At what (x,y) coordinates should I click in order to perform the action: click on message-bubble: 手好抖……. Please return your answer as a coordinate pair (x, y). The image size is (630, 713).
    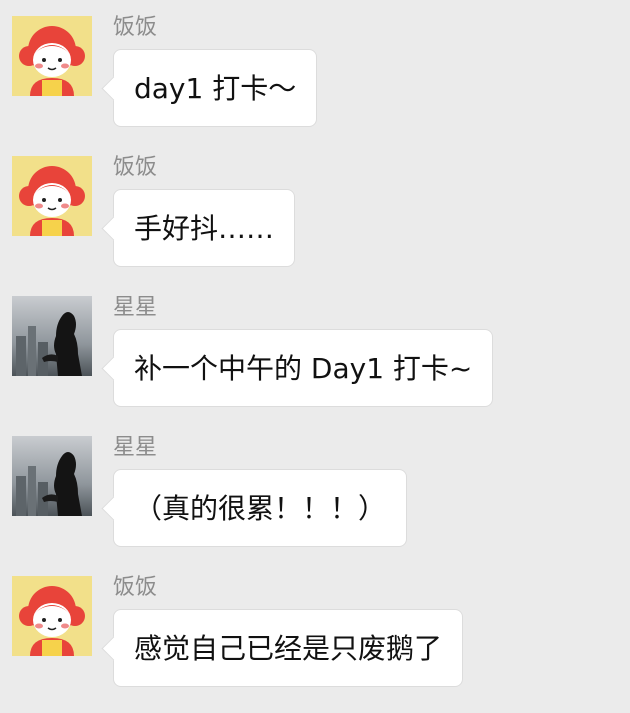
    Looking at the image, I should click on (204, 228).